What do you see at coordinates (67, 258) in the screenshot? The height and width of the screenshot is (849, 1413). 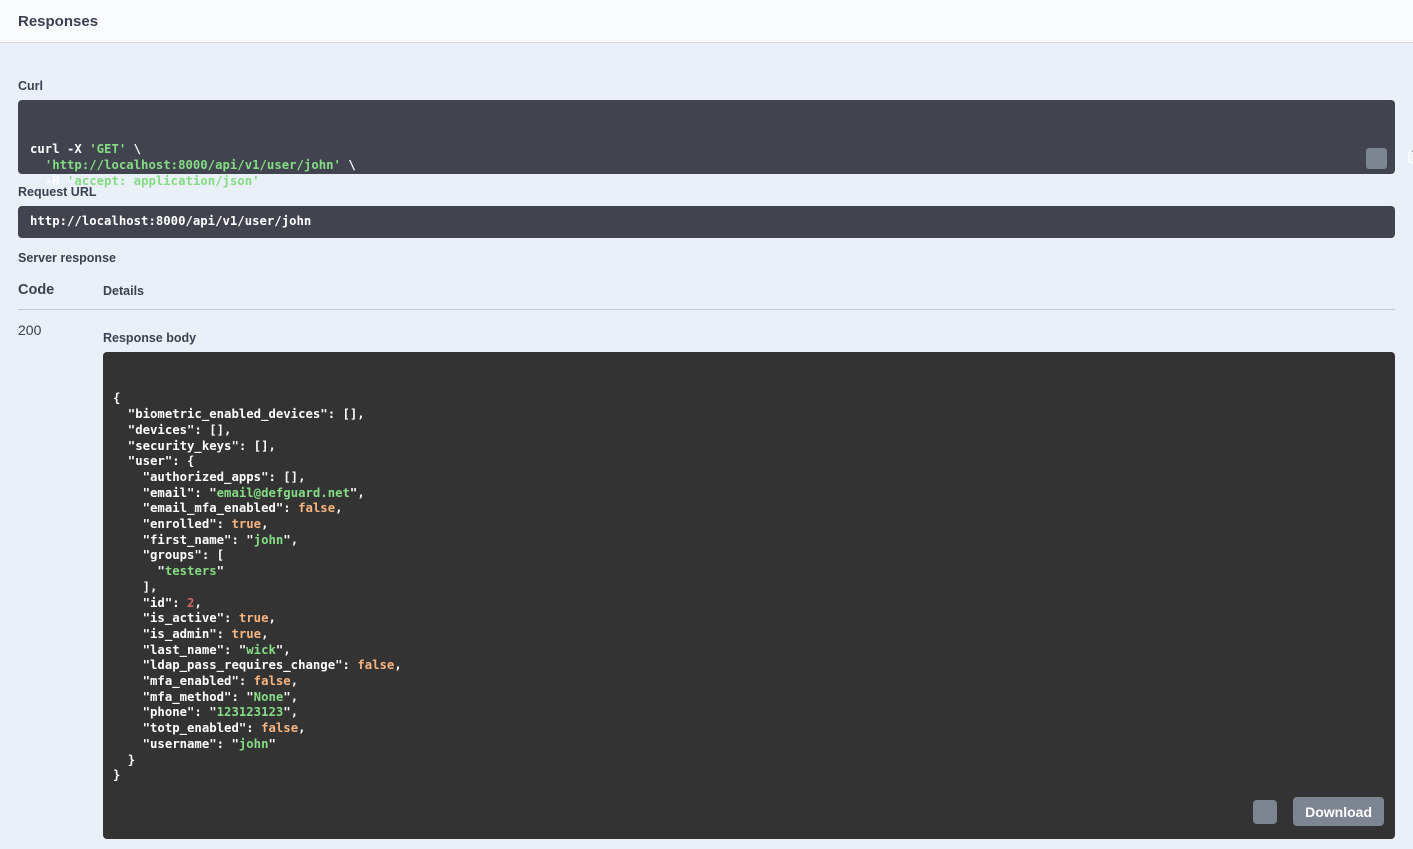 I see `server-response-label: Server response` at bounding box center [67, 258].